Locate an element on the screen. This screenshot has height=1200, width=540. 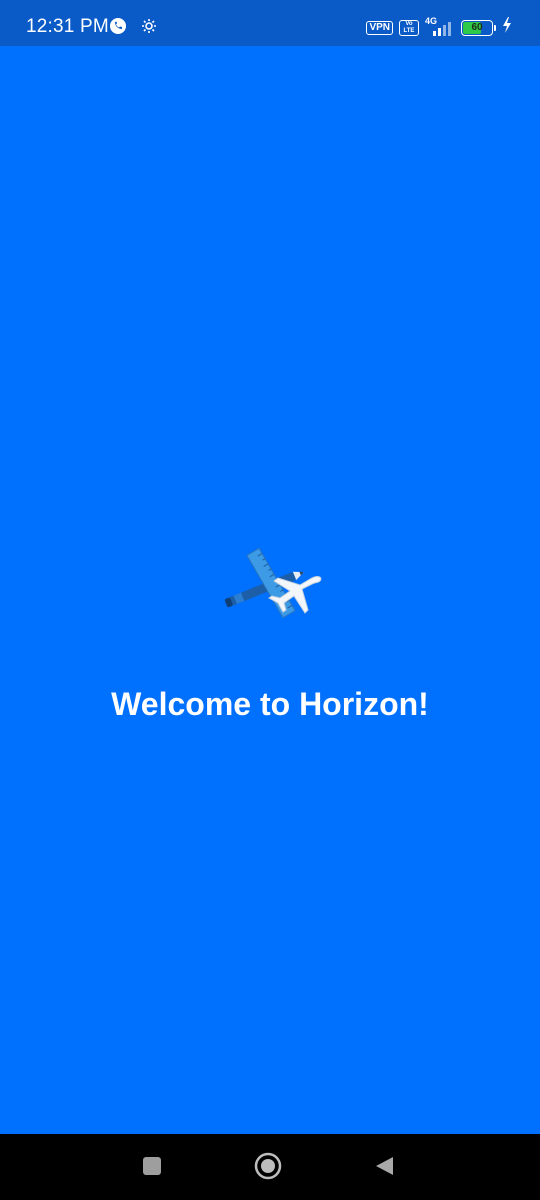
back-triangle-icon is located at coordinates (384, 1168).